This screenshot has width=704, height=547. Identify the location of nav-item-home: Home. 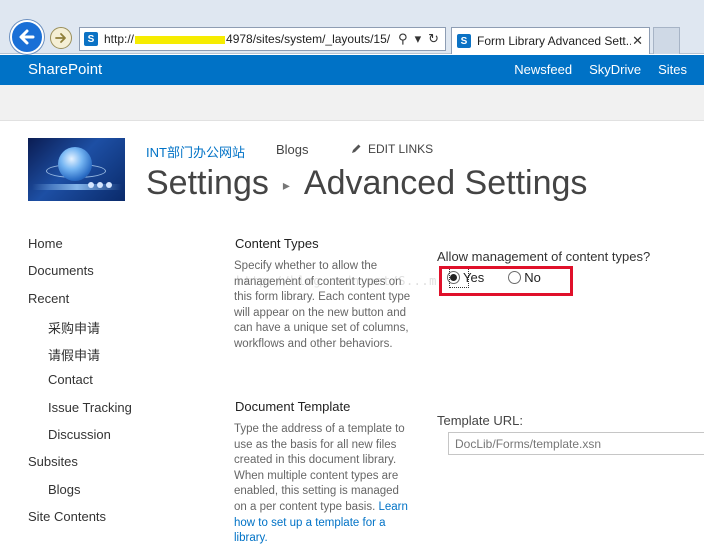
(45, 243).